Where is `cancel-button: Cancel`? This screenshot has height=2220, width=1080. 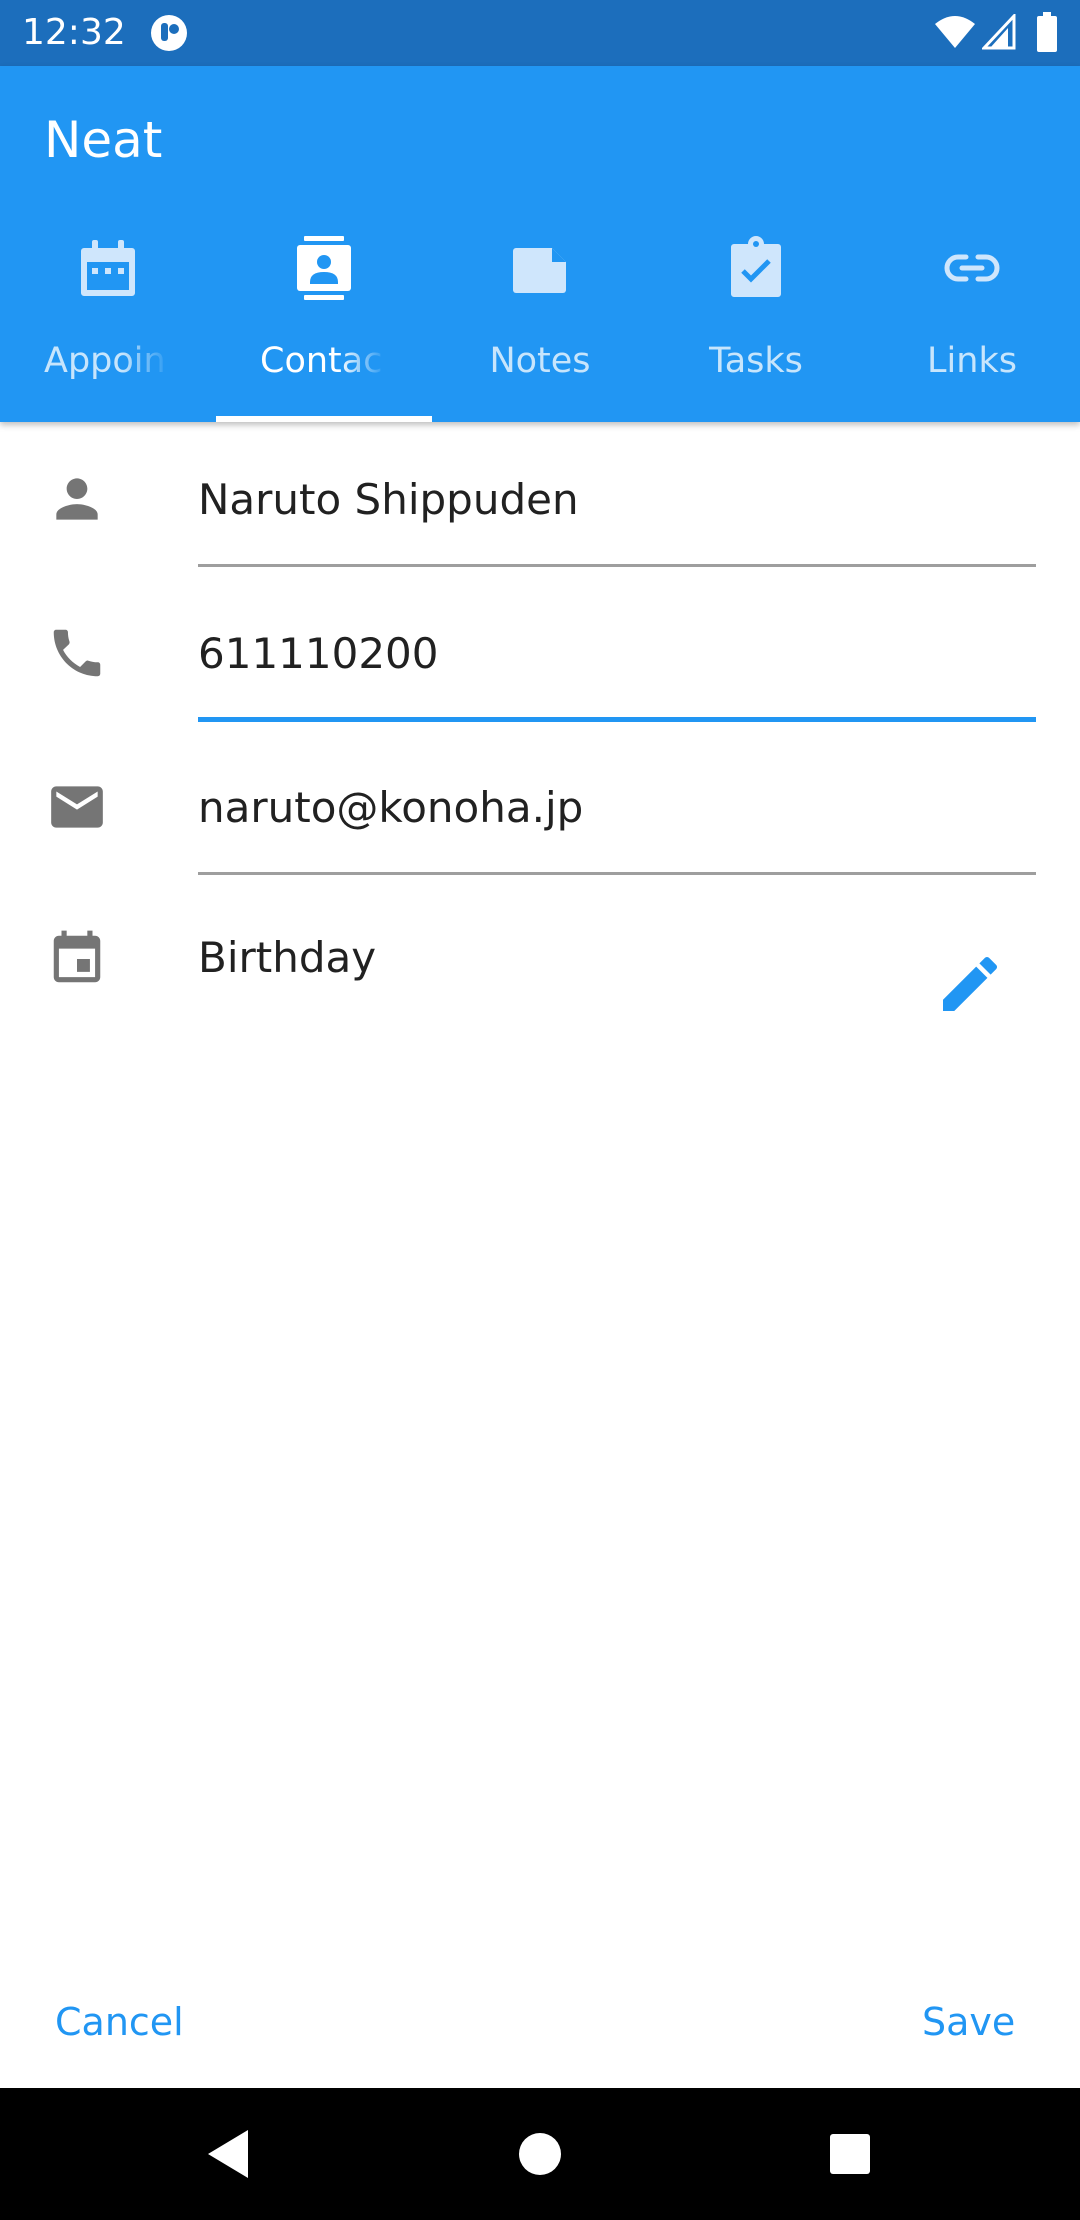
cancel-button: Cancel is located at coordinates (119, 2022).